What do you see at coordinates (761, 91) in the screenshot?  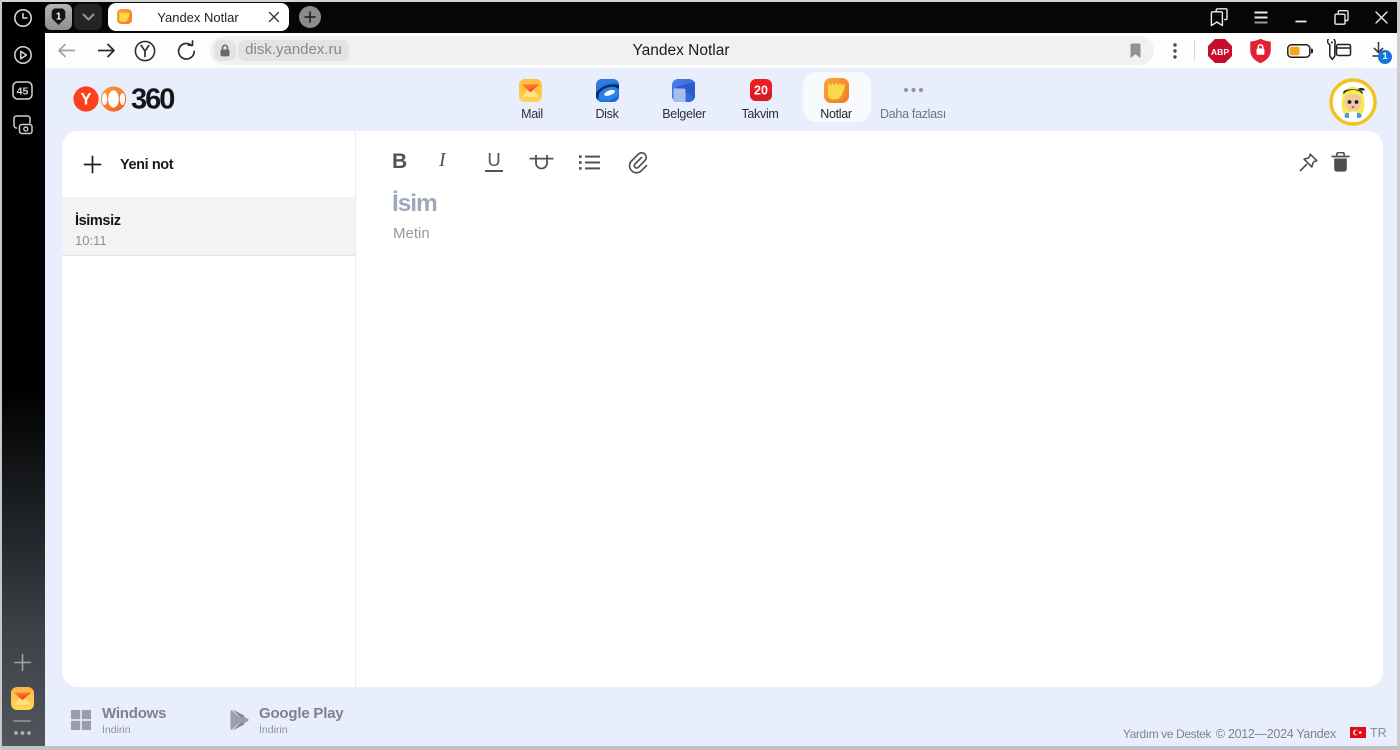 I see `svg-text: 20` at bounding box center [761, 91].